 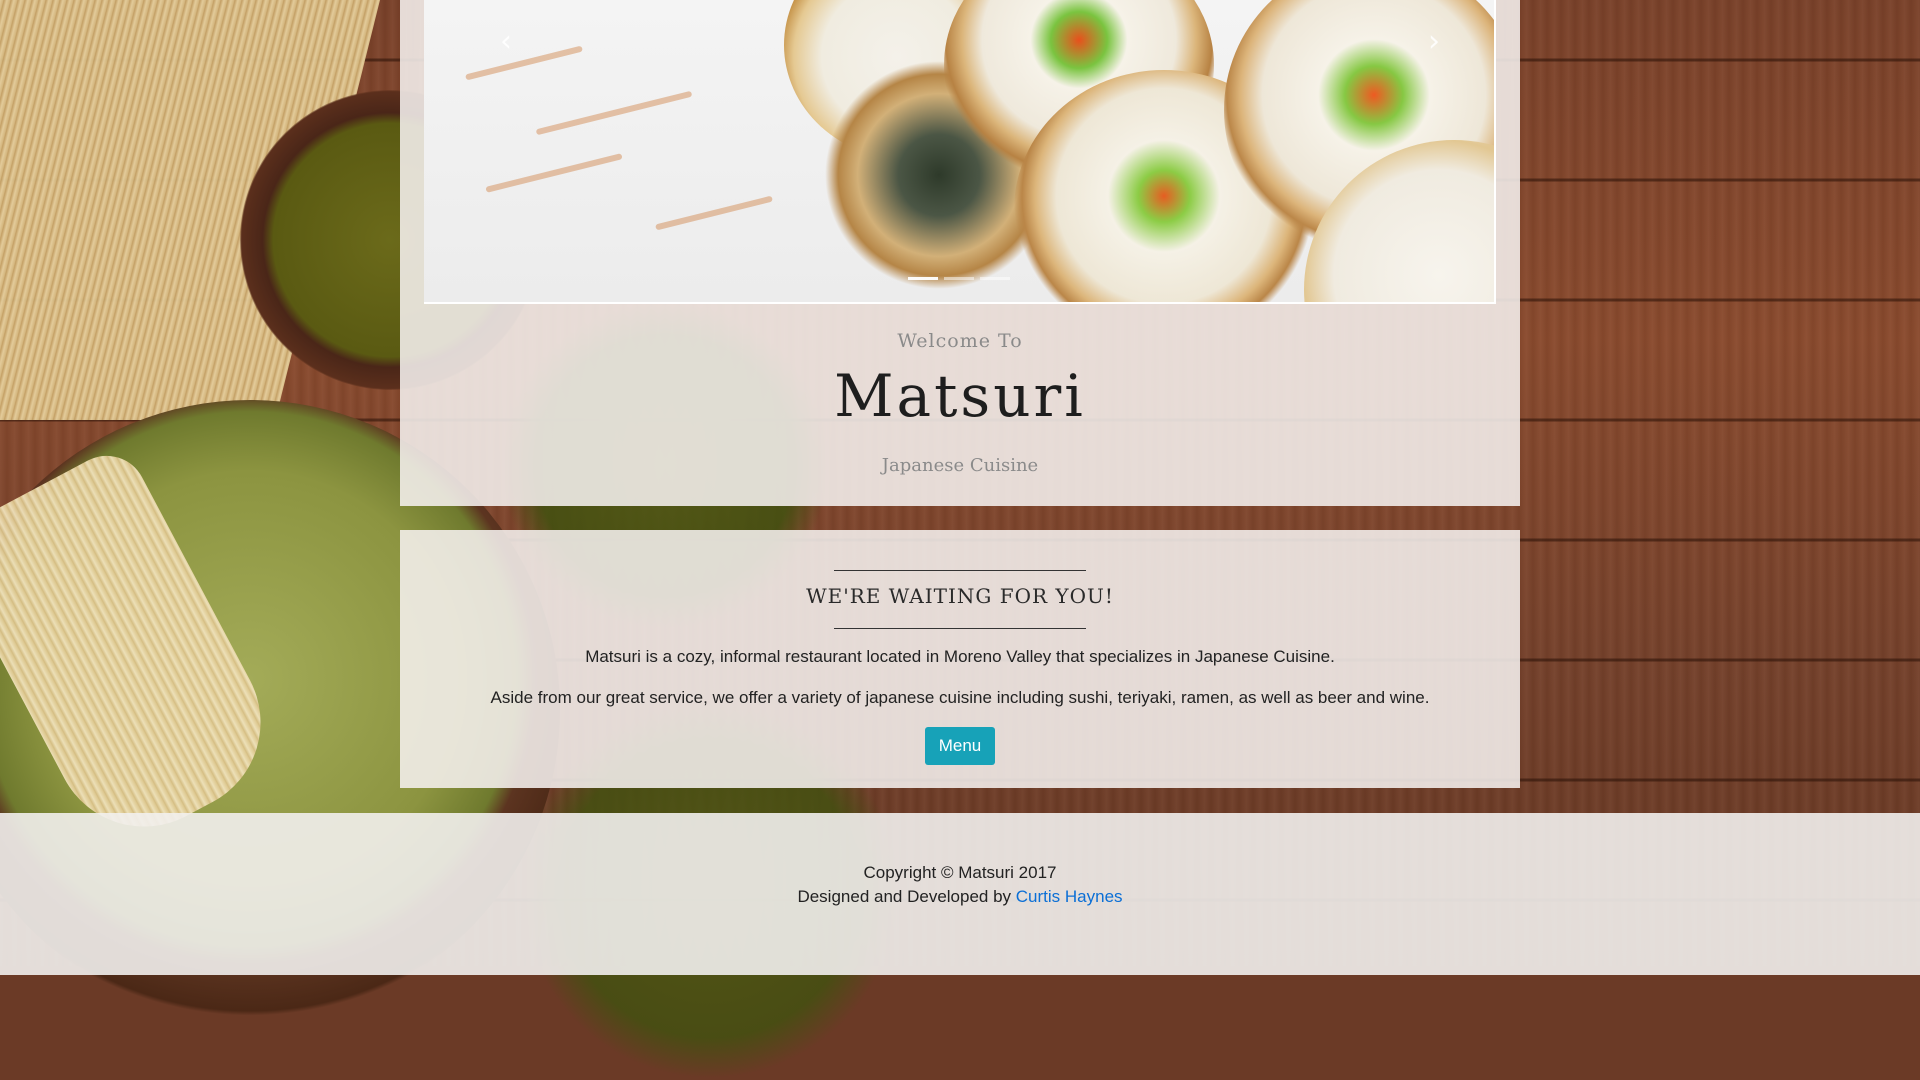 I want to click on tagline: Japanese Cuisine, so click(x=960, y=465).